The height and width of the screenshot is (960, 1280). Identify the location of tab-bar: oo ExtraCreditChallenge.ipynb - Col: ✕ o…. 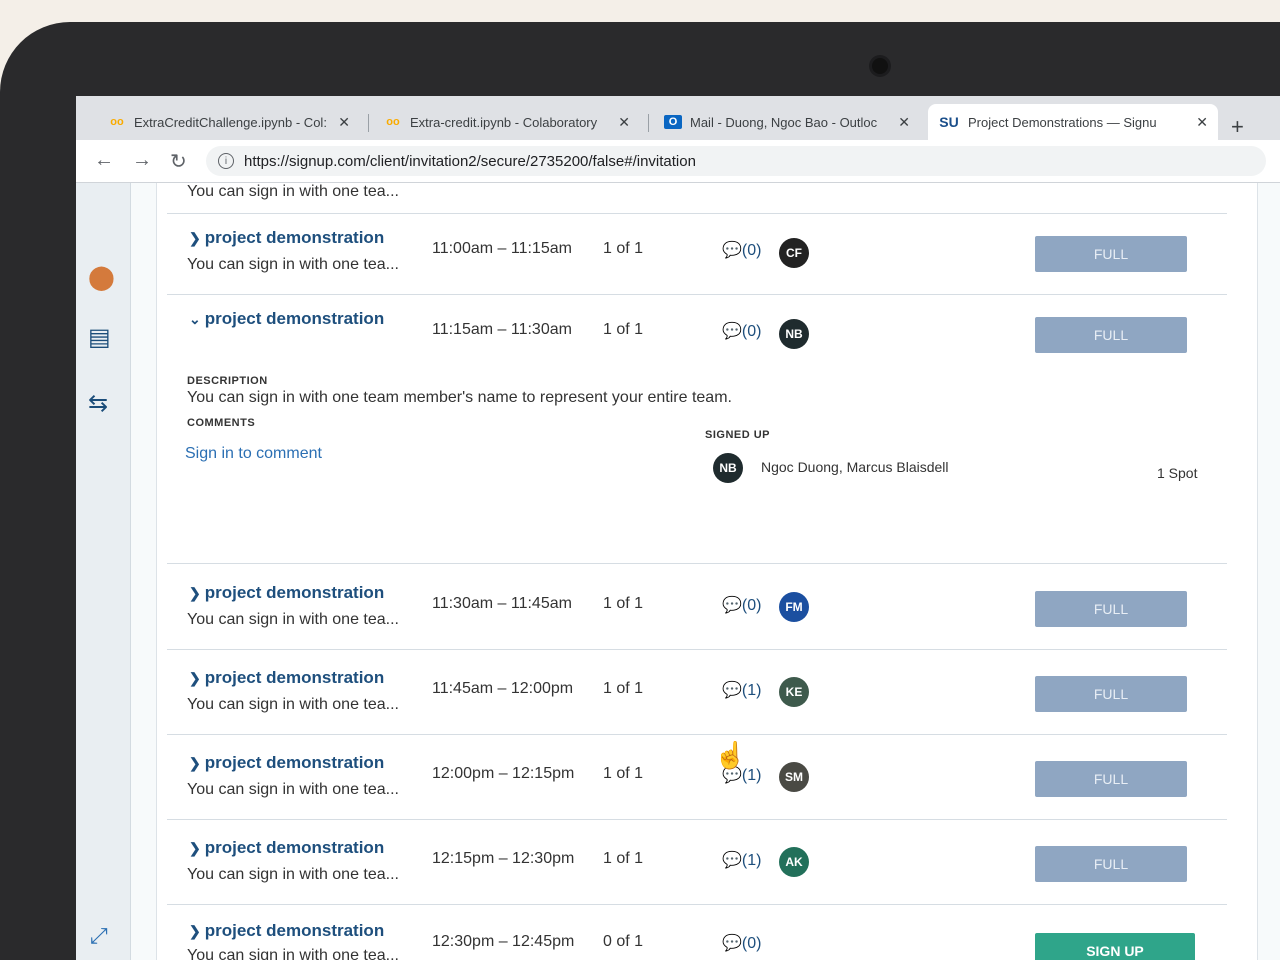
(678, 118).